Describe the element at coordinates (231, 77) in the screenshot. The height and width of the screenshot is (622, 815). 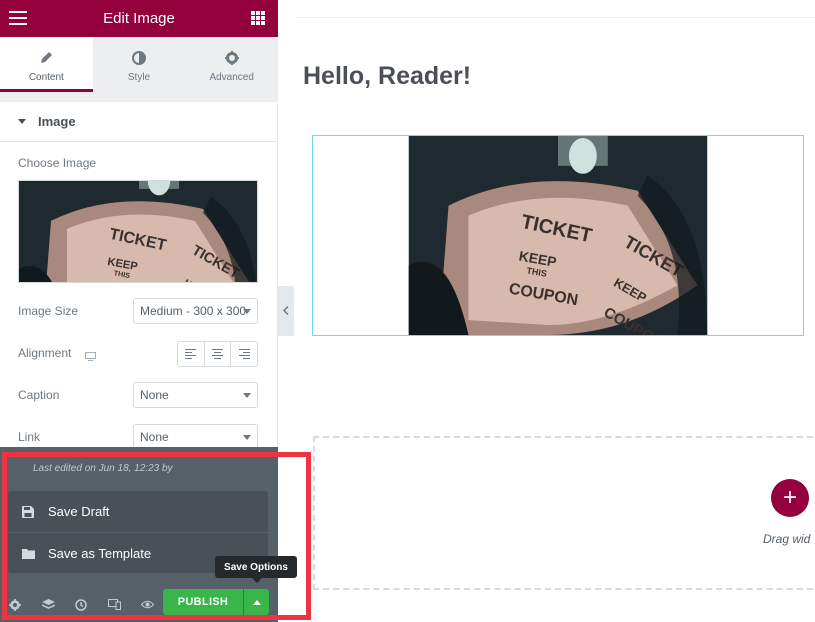
I see `tab-label: Advanced` at that location.